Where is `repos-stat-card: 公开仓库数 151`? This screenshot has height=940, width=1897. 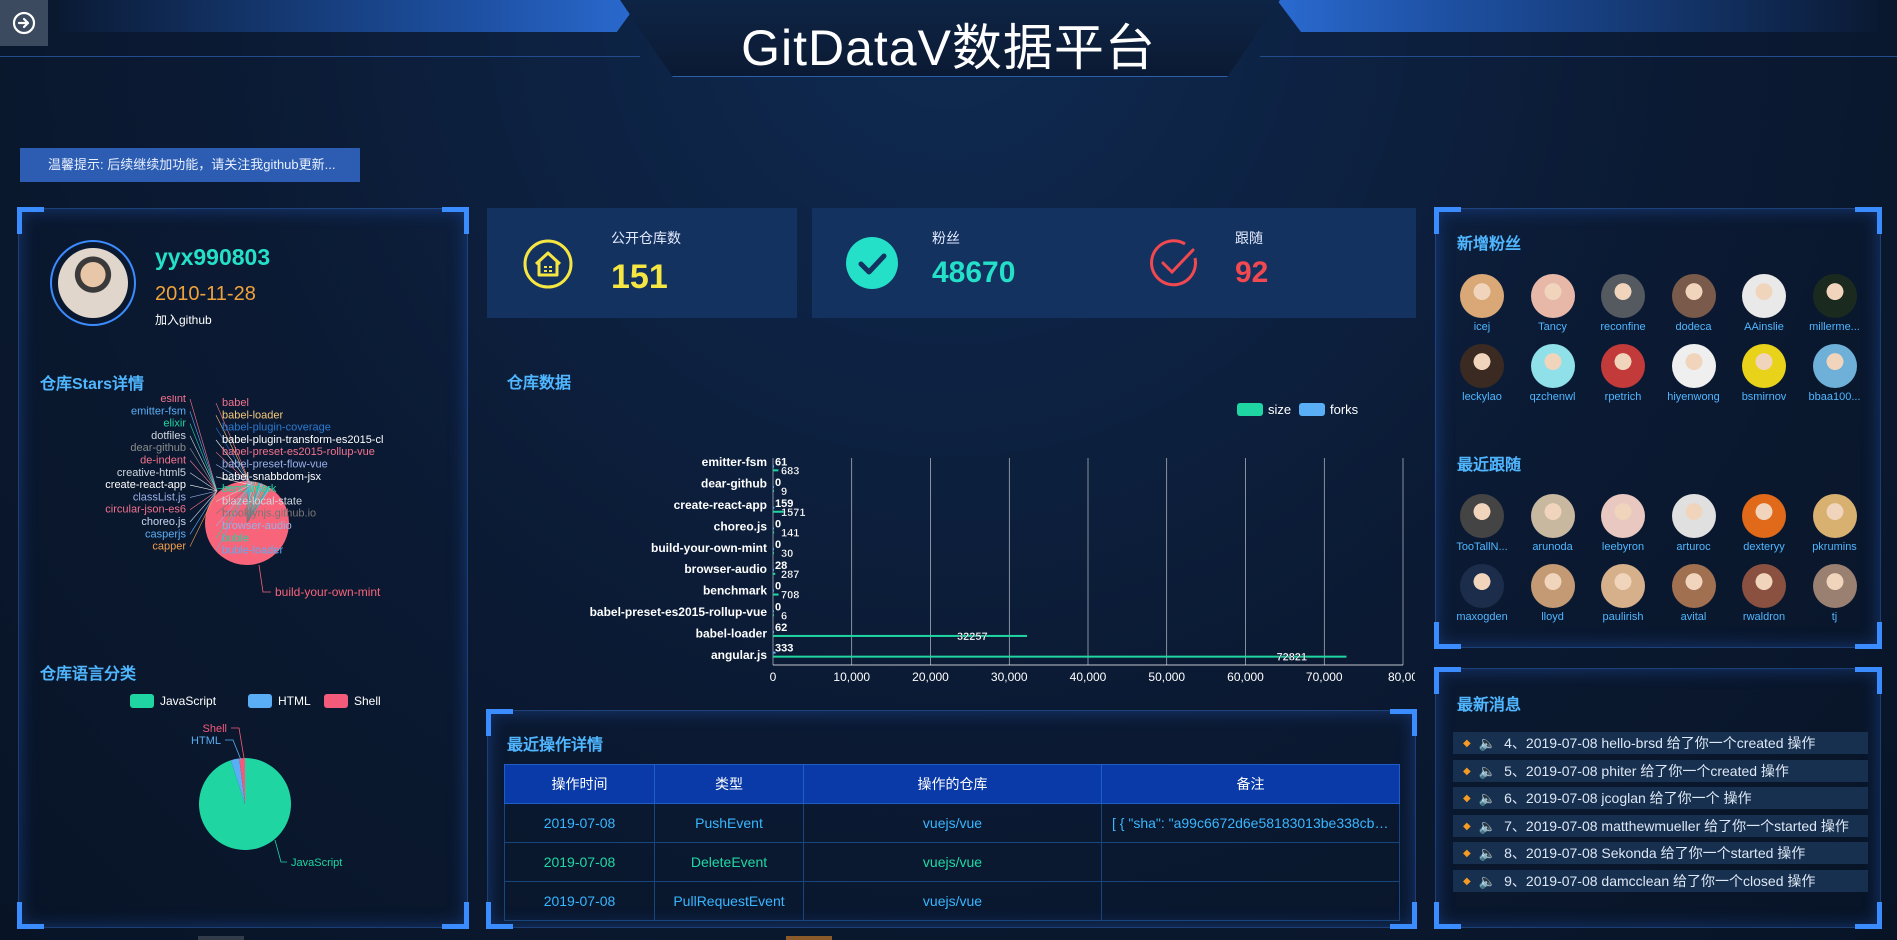 repos-stat-card: 公开仓库数 151 is located at coordinates (642, 263).